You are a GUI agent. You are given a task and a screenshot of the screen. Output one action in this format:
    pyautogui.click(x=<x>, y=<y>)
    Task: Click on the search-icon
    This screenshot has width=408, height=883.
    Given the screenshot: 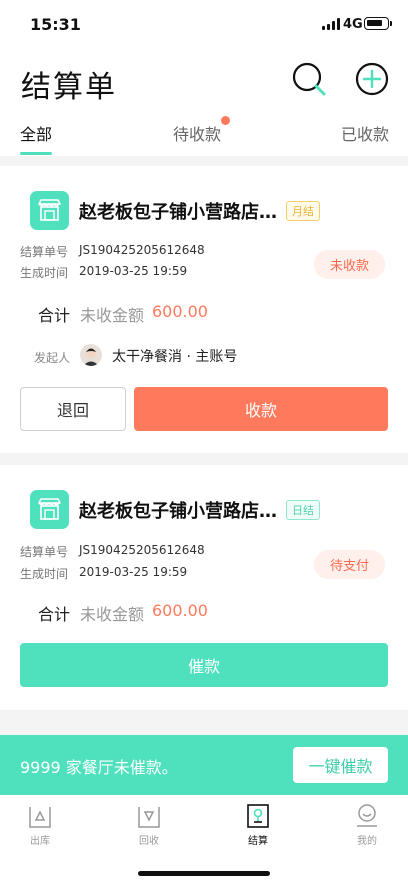 What is the action you would take?
    pyautogui.click(x=309, y=79)
    